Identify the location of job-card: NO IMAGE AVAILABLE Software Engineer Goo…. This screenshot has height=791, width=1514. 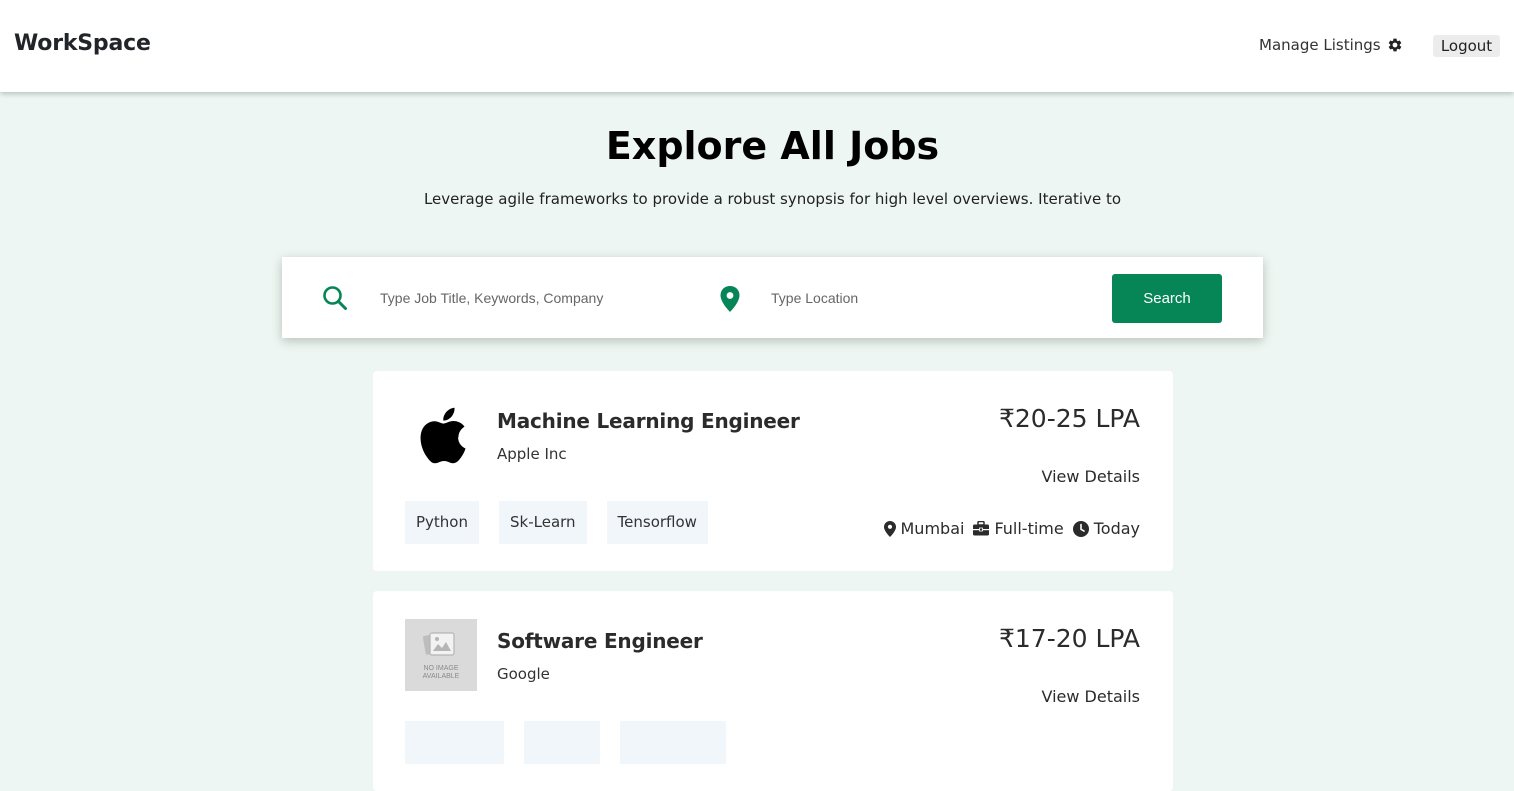
(773, 691).